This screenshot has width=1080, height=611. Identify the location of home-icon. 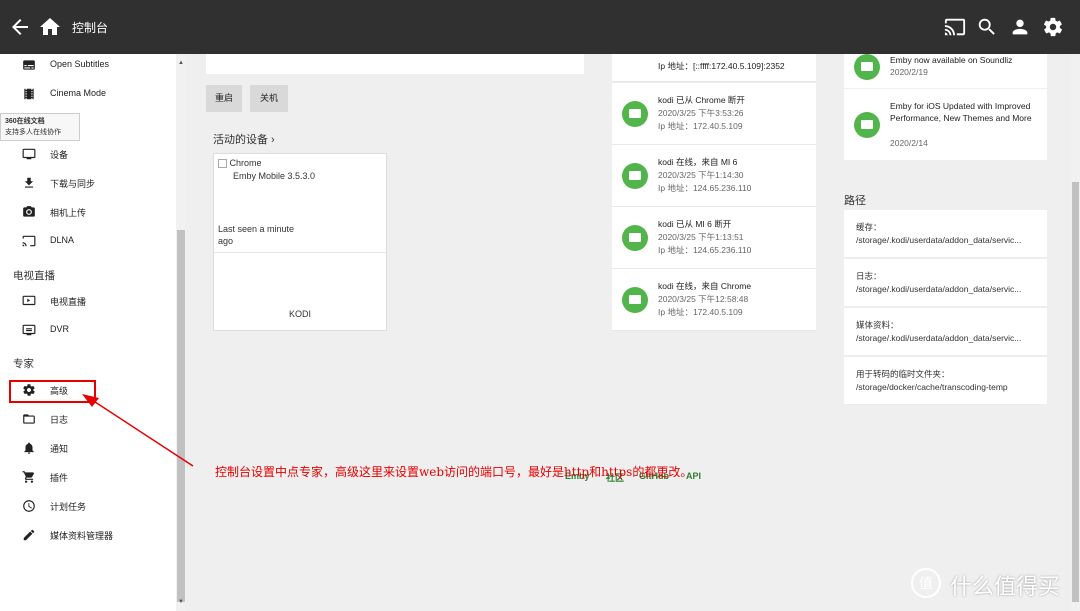
(50, 27).